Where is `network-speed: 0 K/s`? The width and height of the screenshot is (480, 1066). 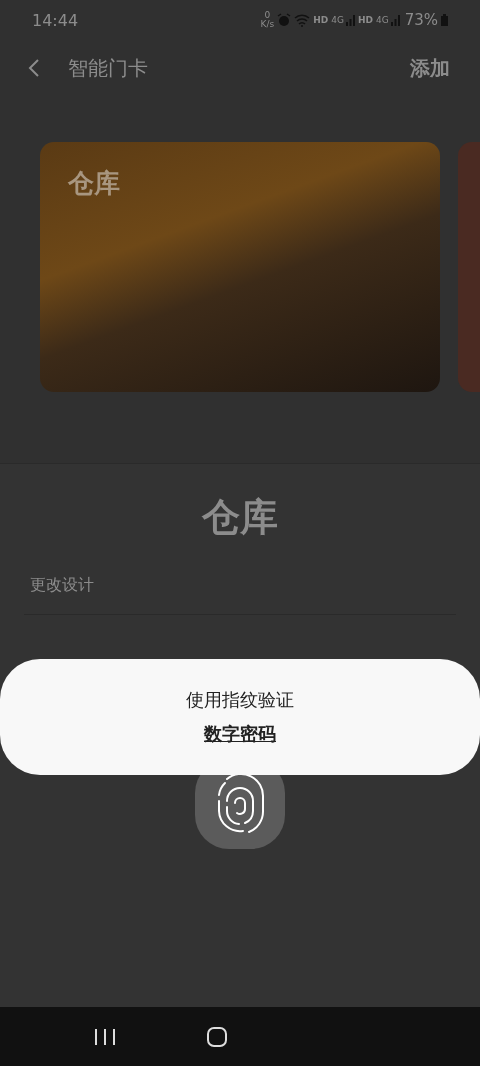 network-speed: 0 K/s is located at coordinates (267, 20).